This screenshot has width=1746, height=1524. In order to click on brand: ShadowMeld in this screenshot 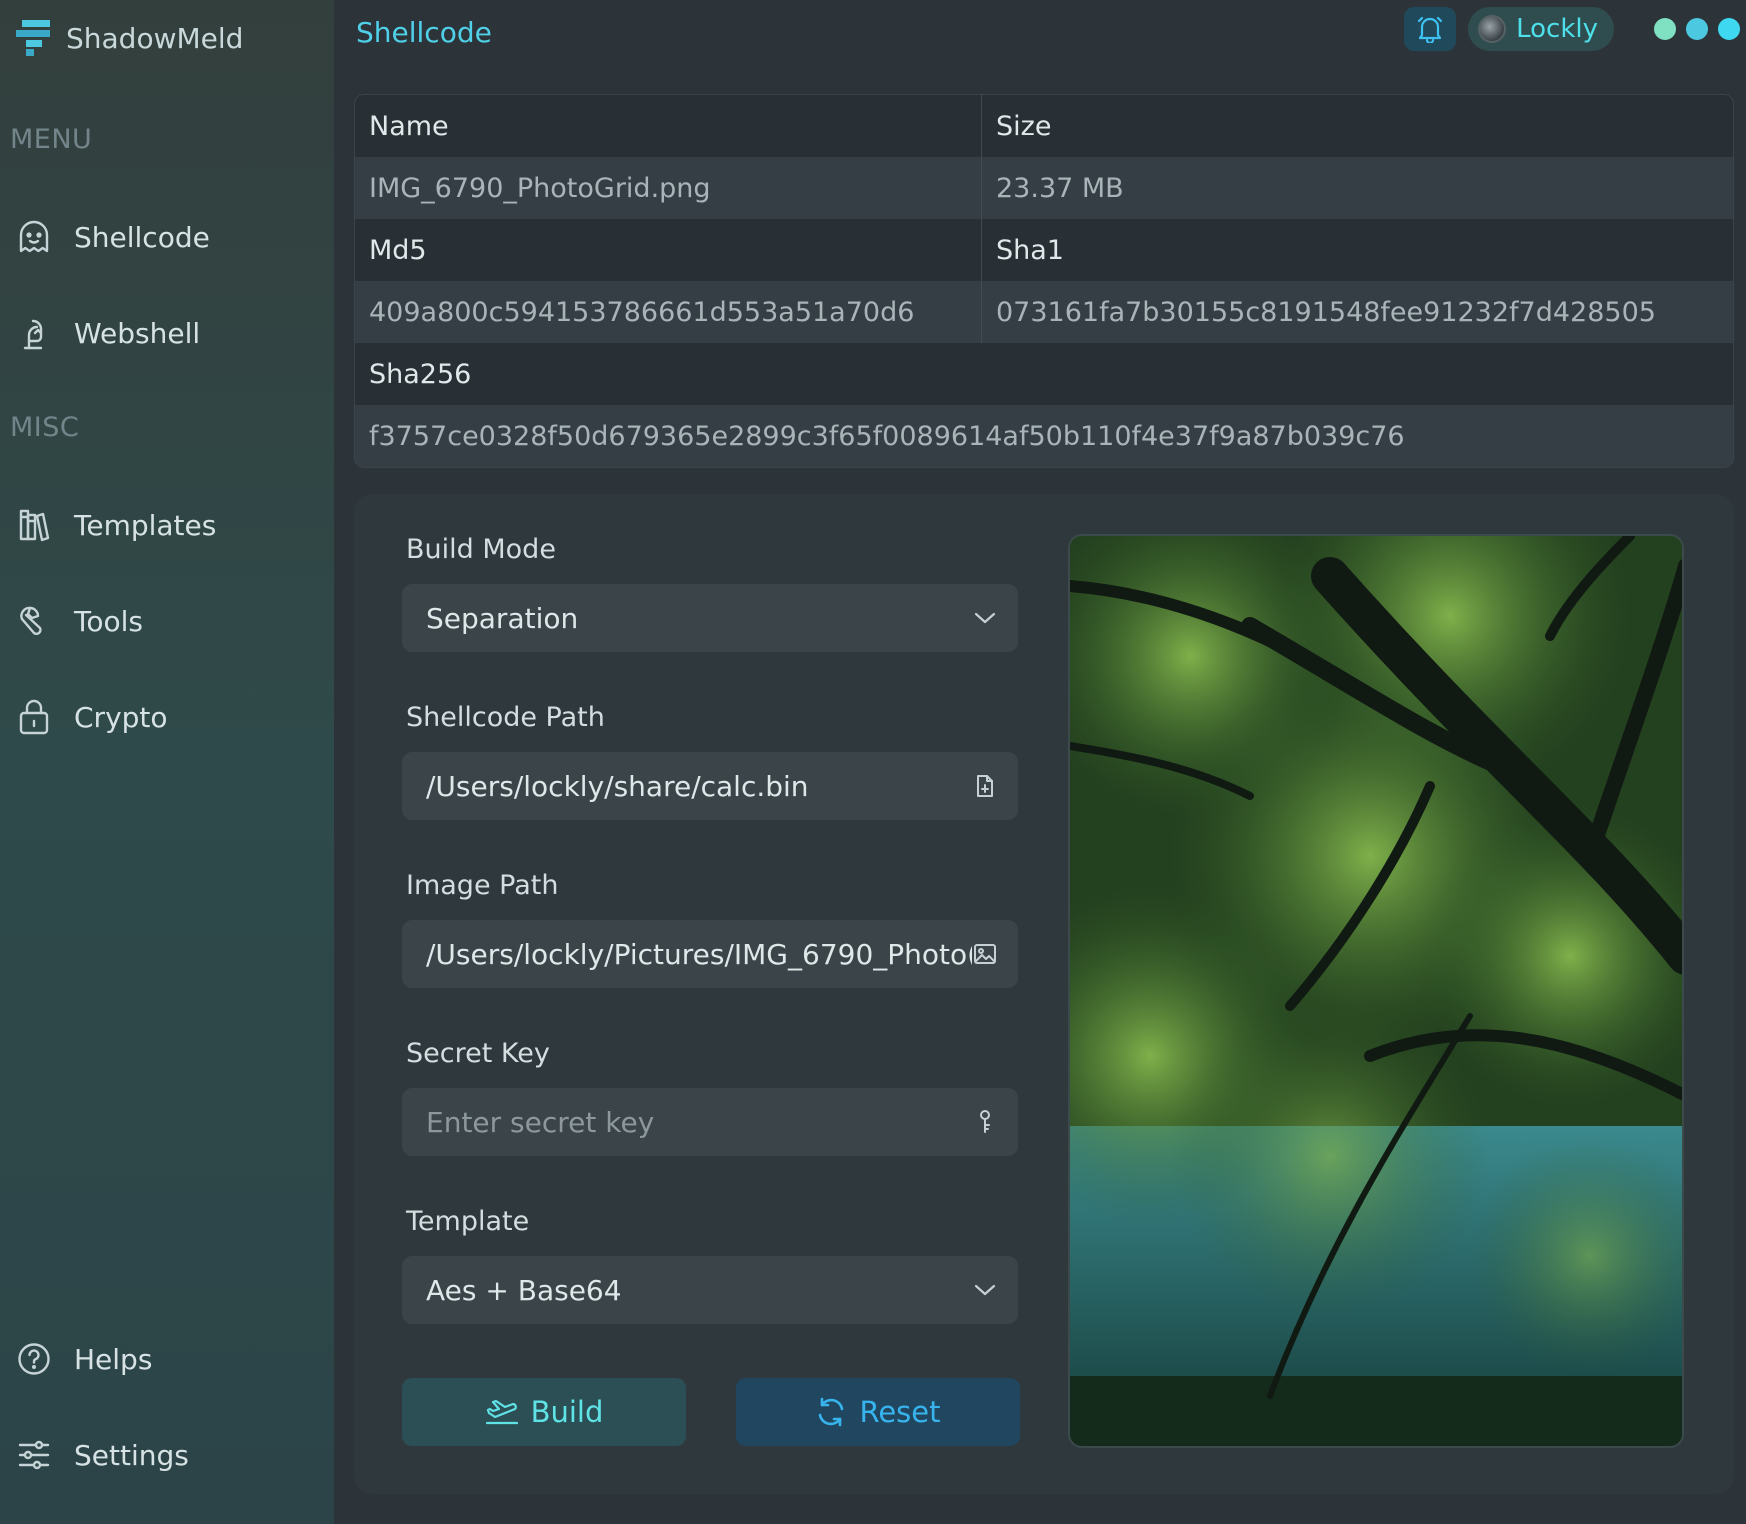, I will do `click(129, 38)`.